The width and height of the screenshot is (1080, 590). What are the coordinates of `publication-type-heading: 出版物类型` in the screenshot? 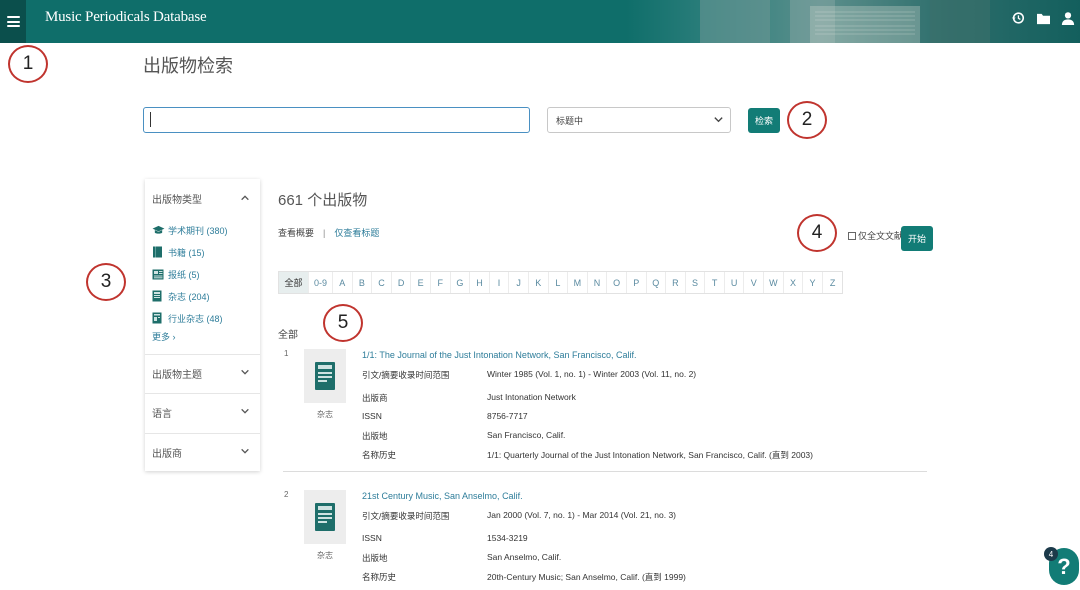 It's located at (177, 198).